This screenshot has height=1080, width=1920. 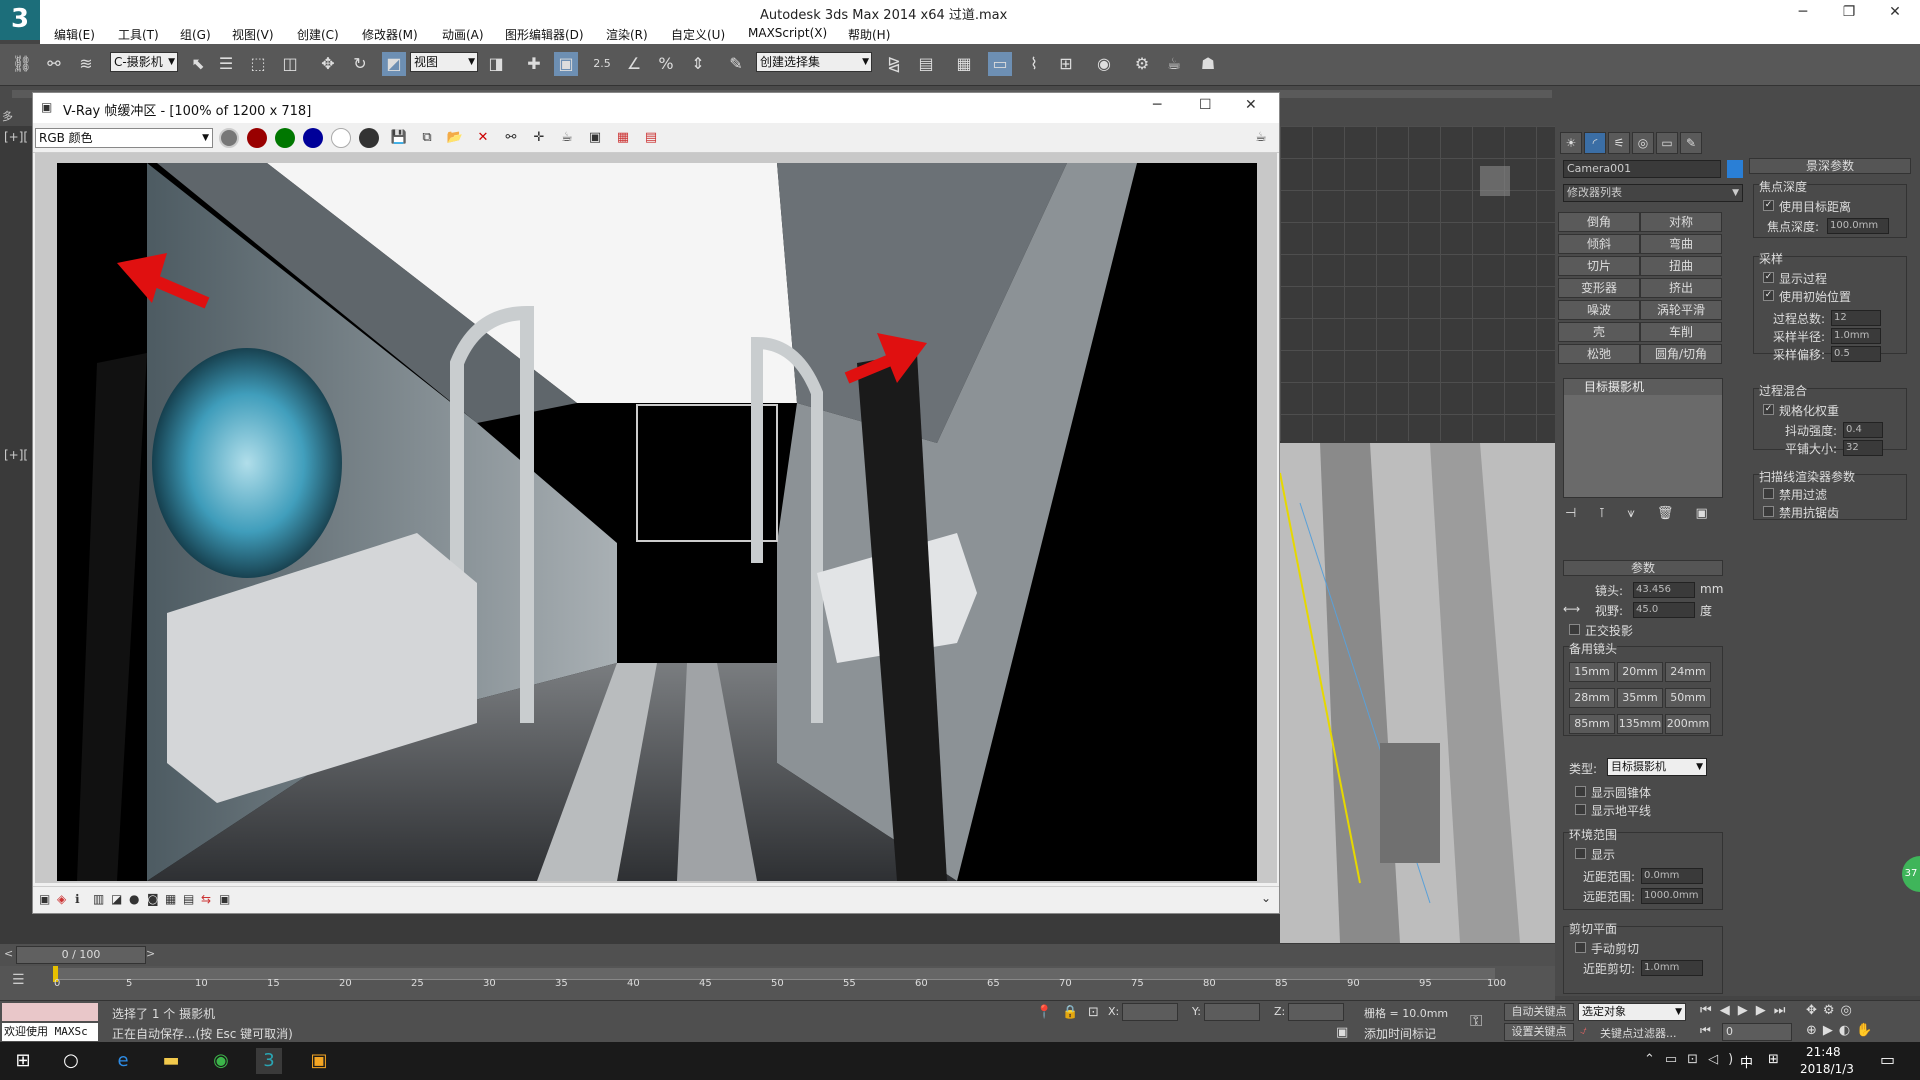 What do you see at coordinates (1316, 1012) in the screenshot?
I see `z-coordinate-field` at bounding box center [1316, 1012].